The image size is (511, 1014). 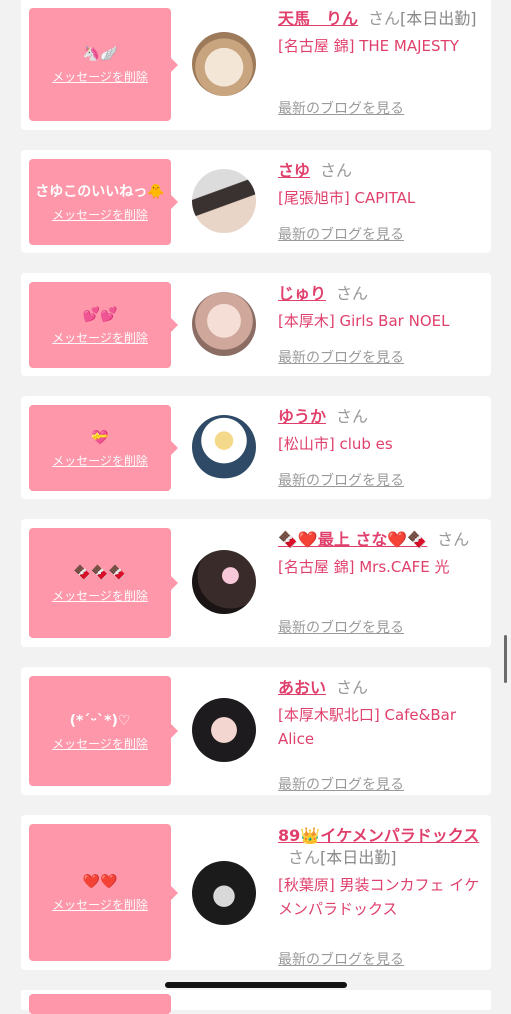 What do you see at coordinates (378, 835) in the screenshot?
I see `cast-name: 89👑イケメンパラドックス` at bounding box center [378, 835].